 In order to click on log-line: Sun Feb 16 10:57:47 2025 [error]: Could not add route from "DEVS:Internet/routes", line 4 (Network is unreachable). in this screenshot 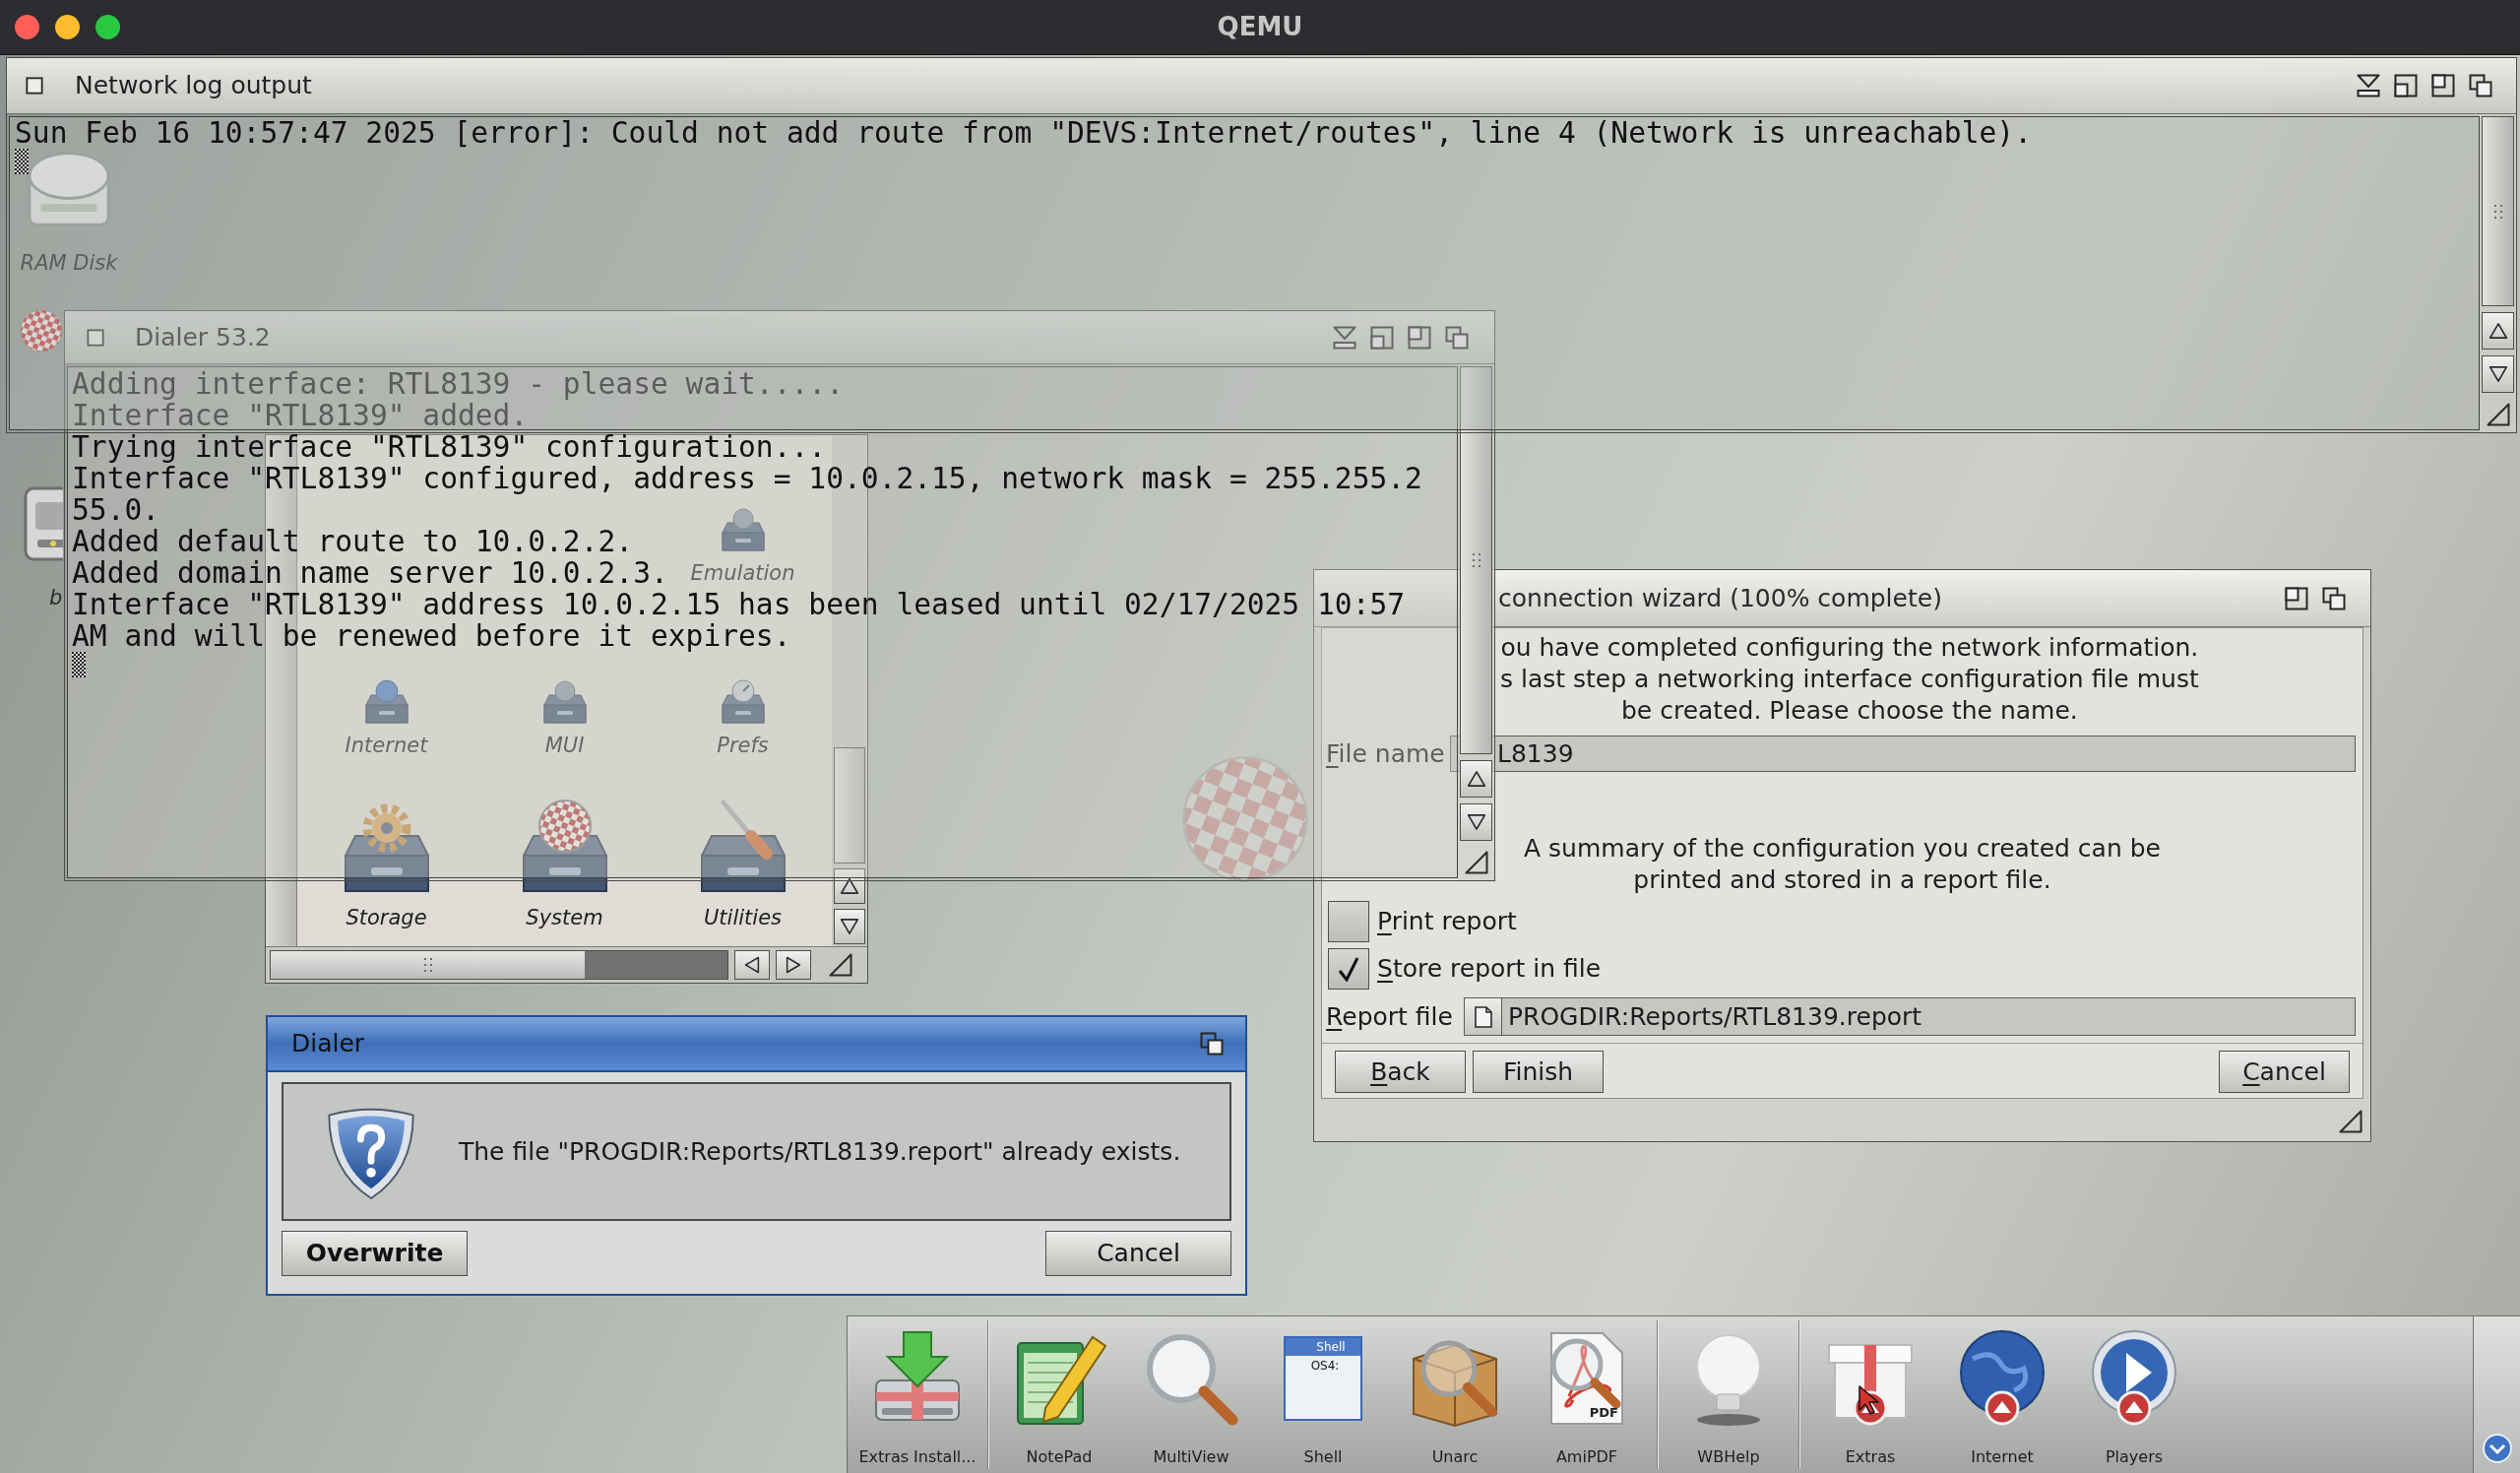, I will do `click(1023, 133)`.